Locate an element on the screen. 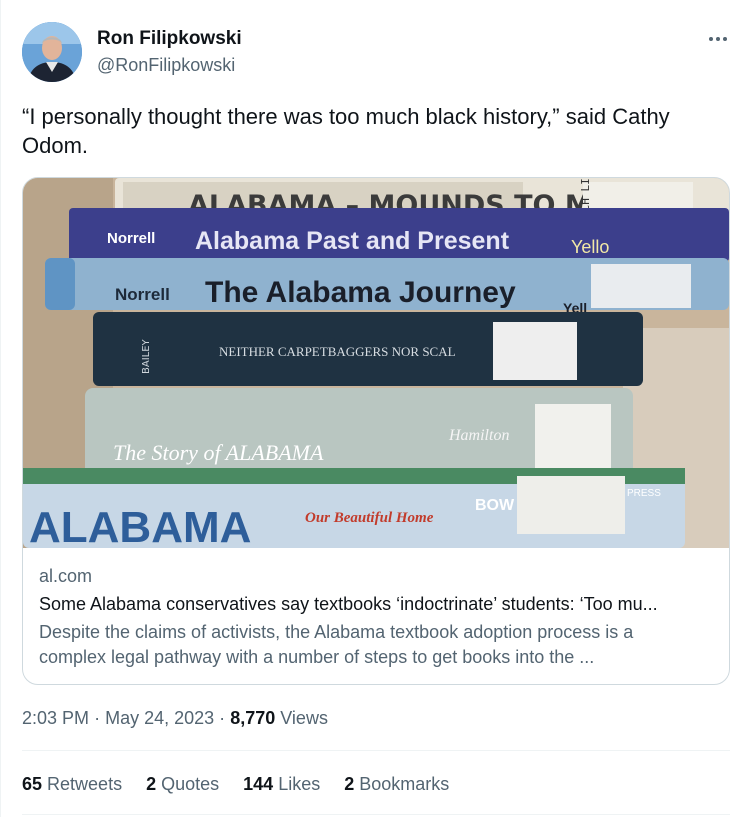 The height and width of the screenshot is (817, 747). book6-title: ALABAMA is located at coordinates (140, 525).